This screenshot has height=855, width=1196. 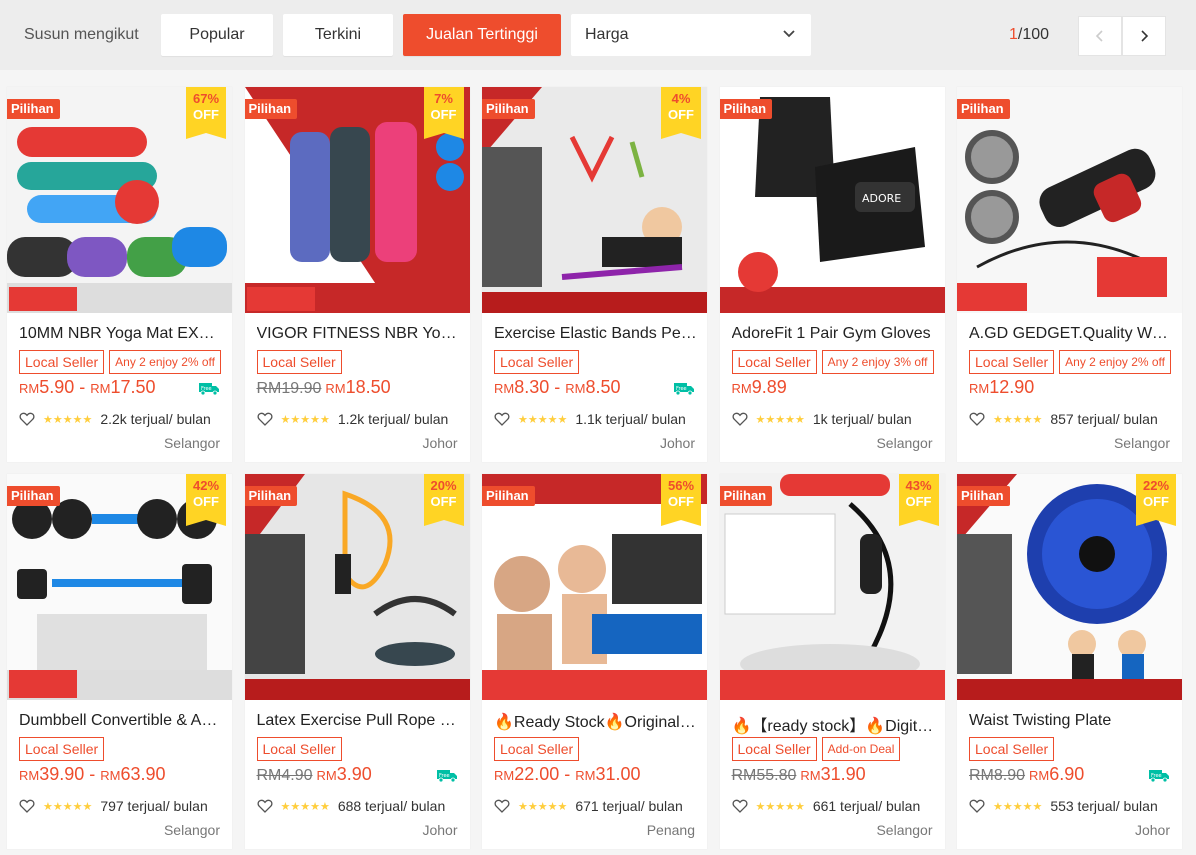 I want to click on product-image: Pilihan 67% OFF, so click(x=119, y=200).